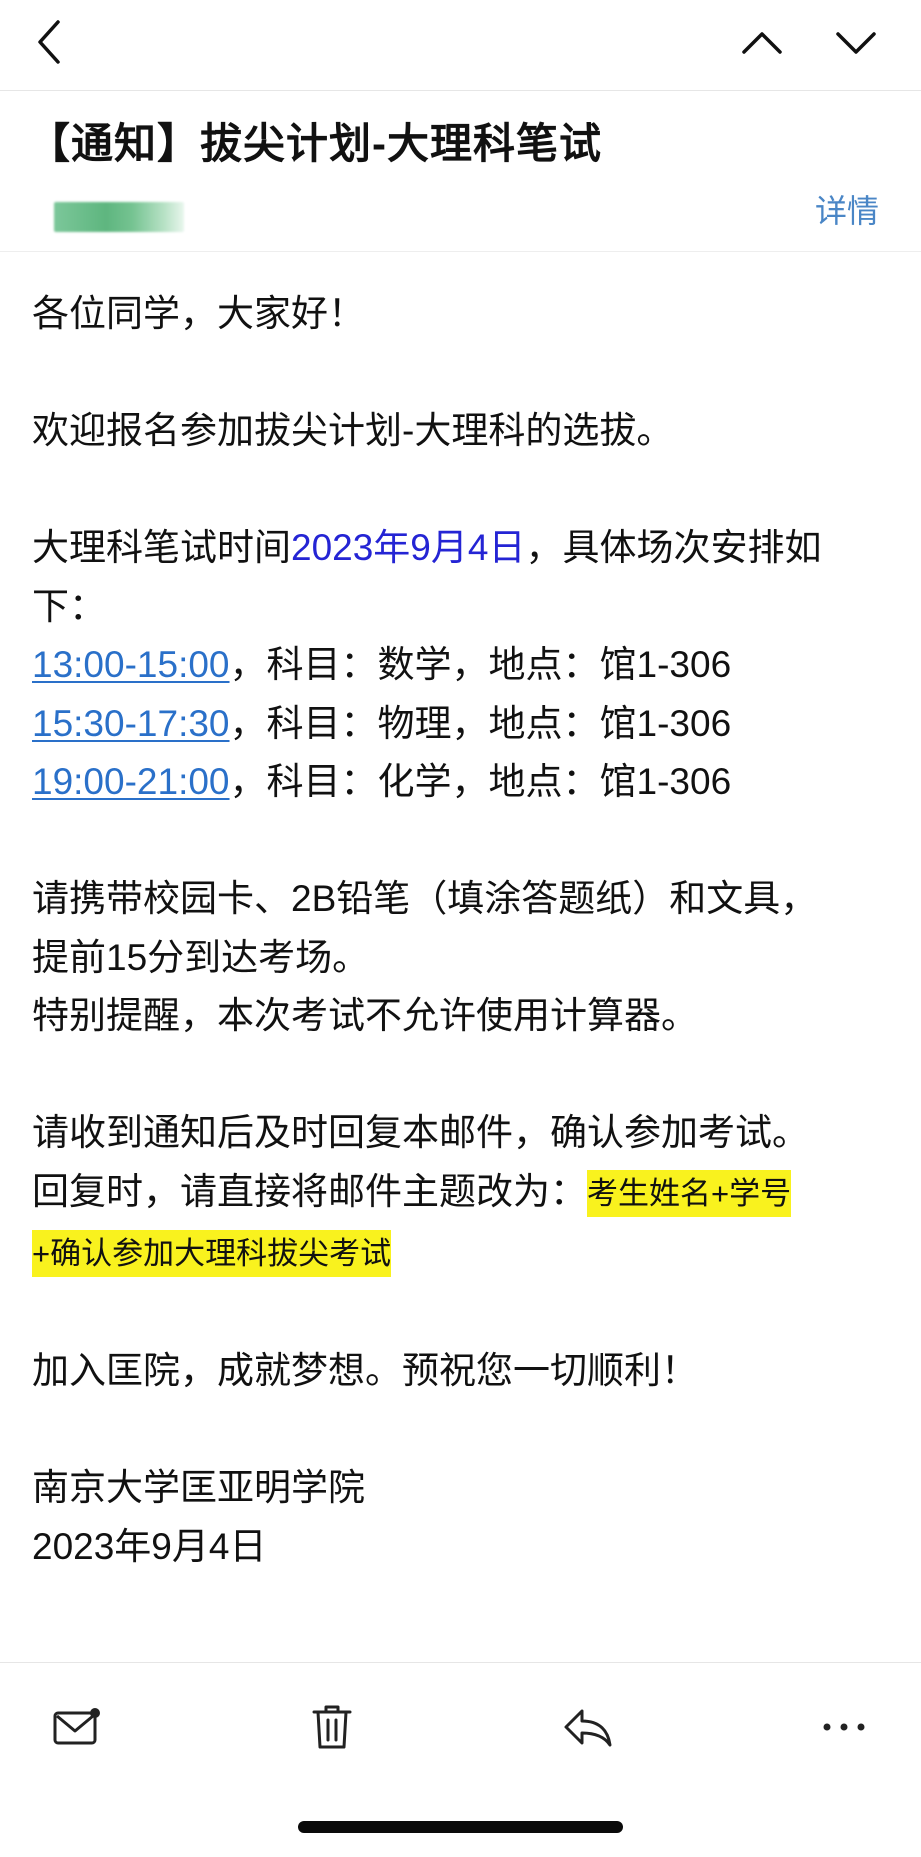  I want to click on schedule-intro-suffix: ，具体场次安排如, so click(673, 547).